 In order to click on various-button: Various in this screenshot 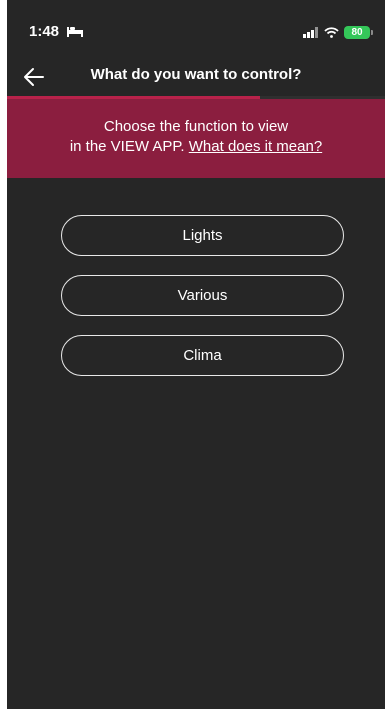, I will do `click(202, 295)`.